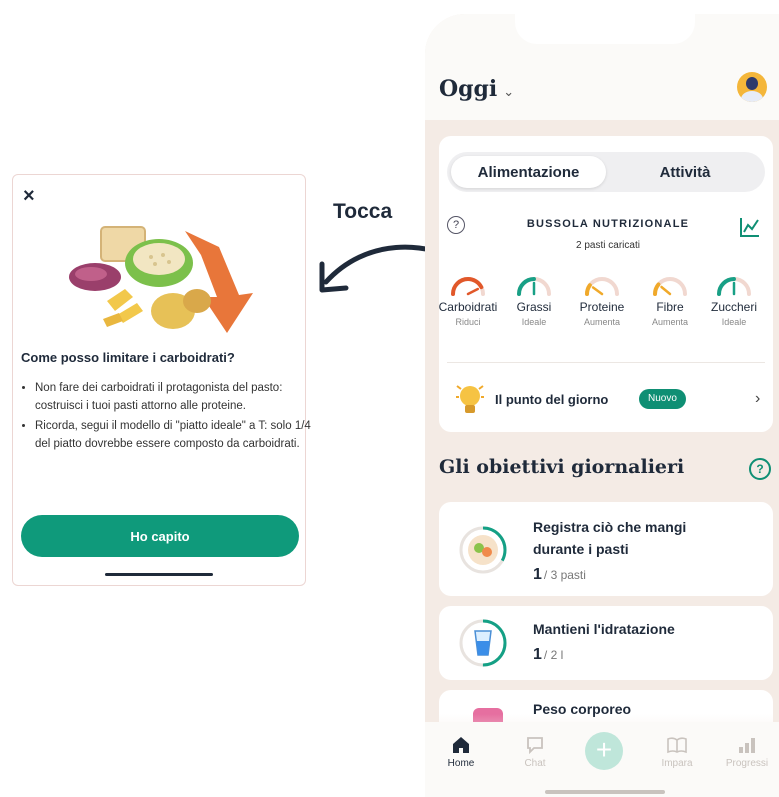 The width and height of the screenshot is (779, 797). I want to click on tab-alimentazione: Alimentazione, so click(528, 172).